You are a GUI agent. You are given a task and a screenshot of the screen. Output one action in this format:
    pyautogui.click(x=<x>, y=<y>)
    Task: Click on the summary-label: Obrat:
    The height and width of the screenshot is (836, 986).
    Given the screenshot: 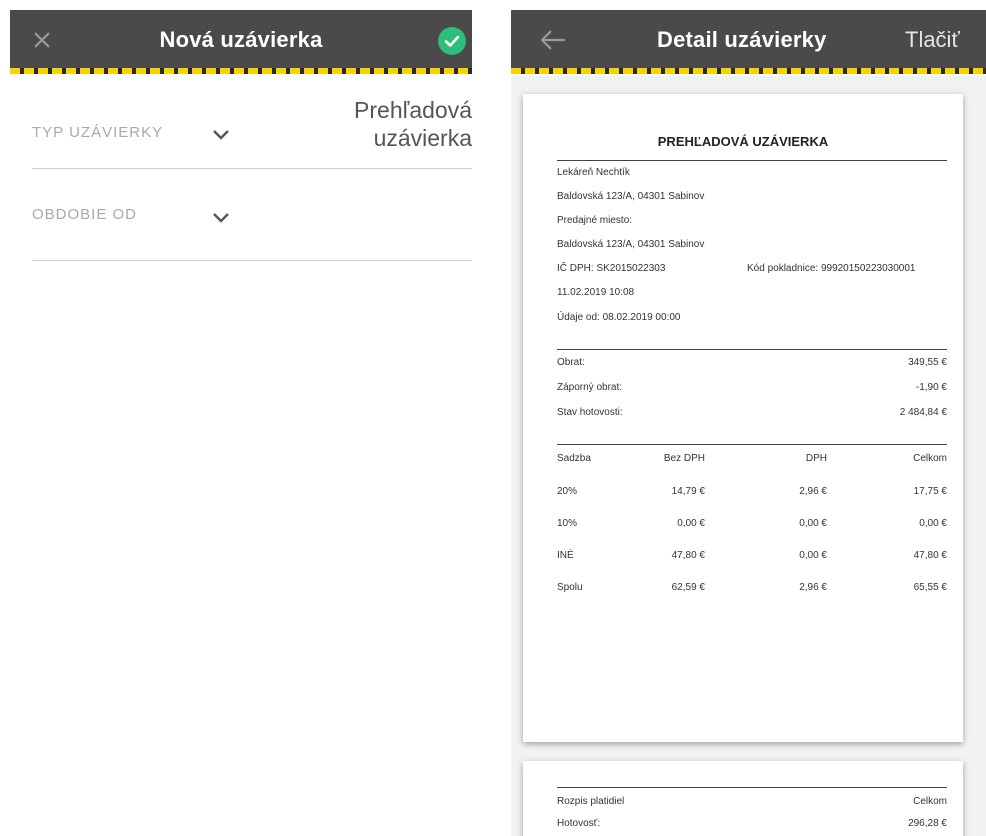 What is the action you would take?
    pyautogui.click(x=571, y=362)
    